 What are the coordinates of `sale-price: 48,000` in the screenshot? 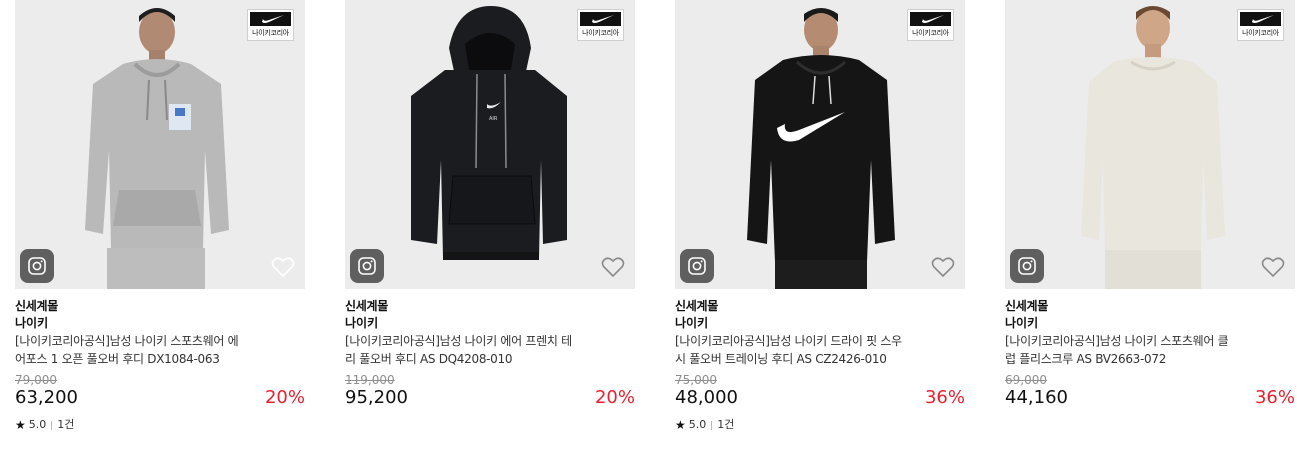 It's located at (706, 397).